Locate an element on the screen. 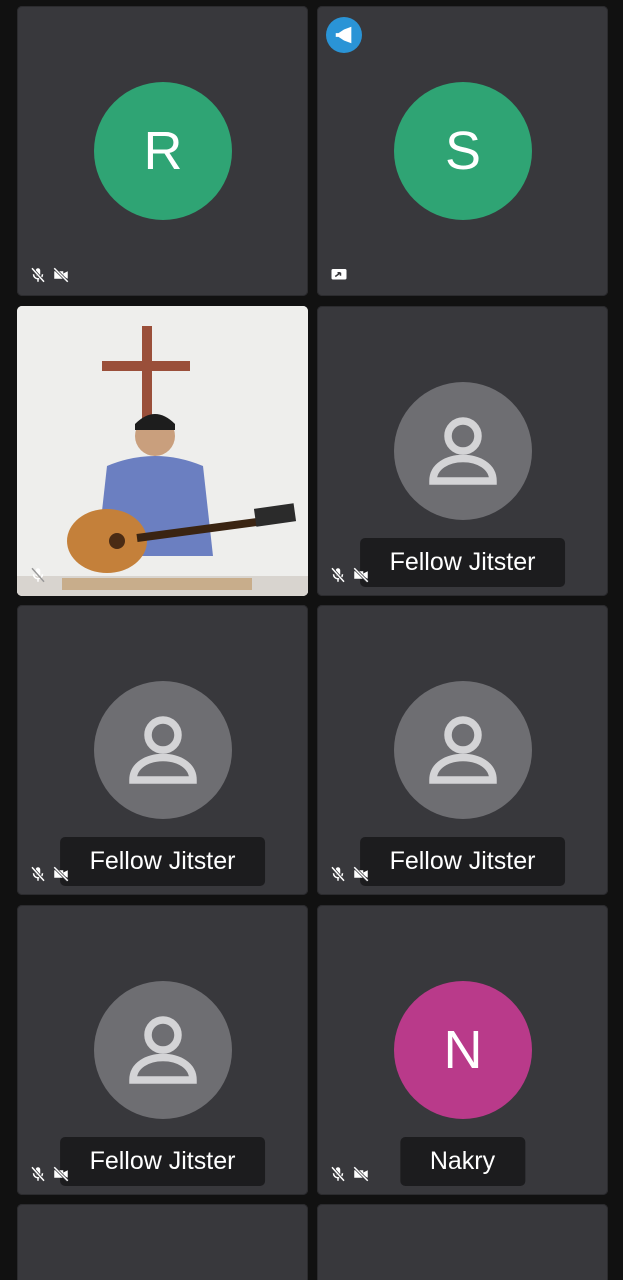 The height and width of the screenshot is (1280, 623). avatar-n: N is located at coordinates (463, 1050).